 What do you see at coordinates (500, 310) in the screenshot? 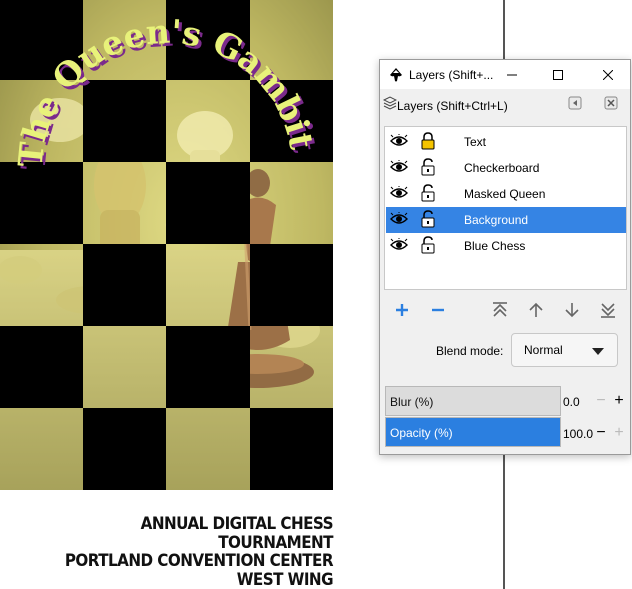
I see `raise-to-top-icon` at bounding box center [500, 310].